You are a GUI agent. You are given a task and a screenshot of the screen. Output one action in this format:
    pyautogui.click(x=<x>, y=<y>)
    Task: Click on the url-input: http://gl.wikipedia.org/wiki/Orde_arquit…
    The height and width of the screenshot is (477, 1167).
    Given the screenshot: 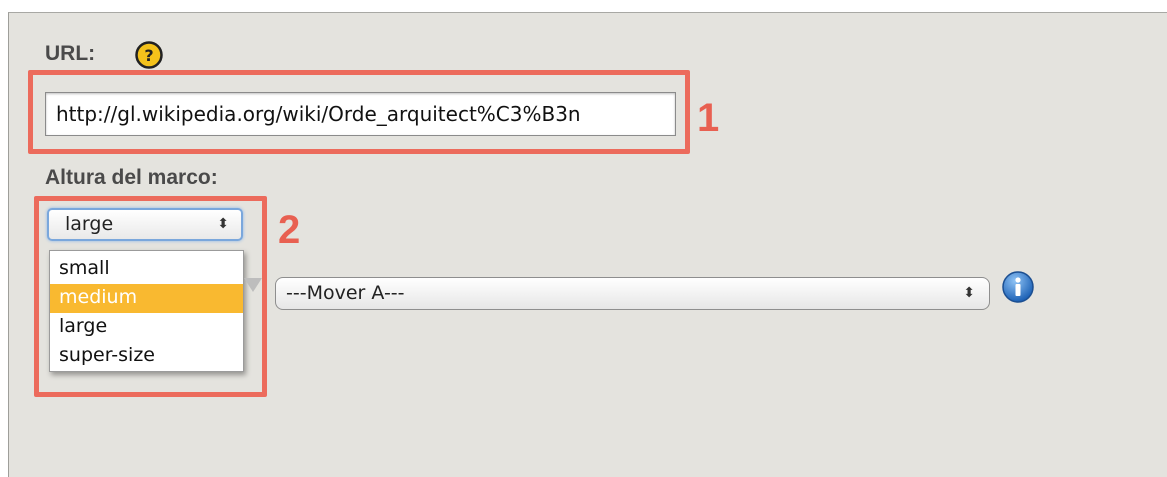 What is the action you would take?
    pyautogui.click(x=360, y=114)
    